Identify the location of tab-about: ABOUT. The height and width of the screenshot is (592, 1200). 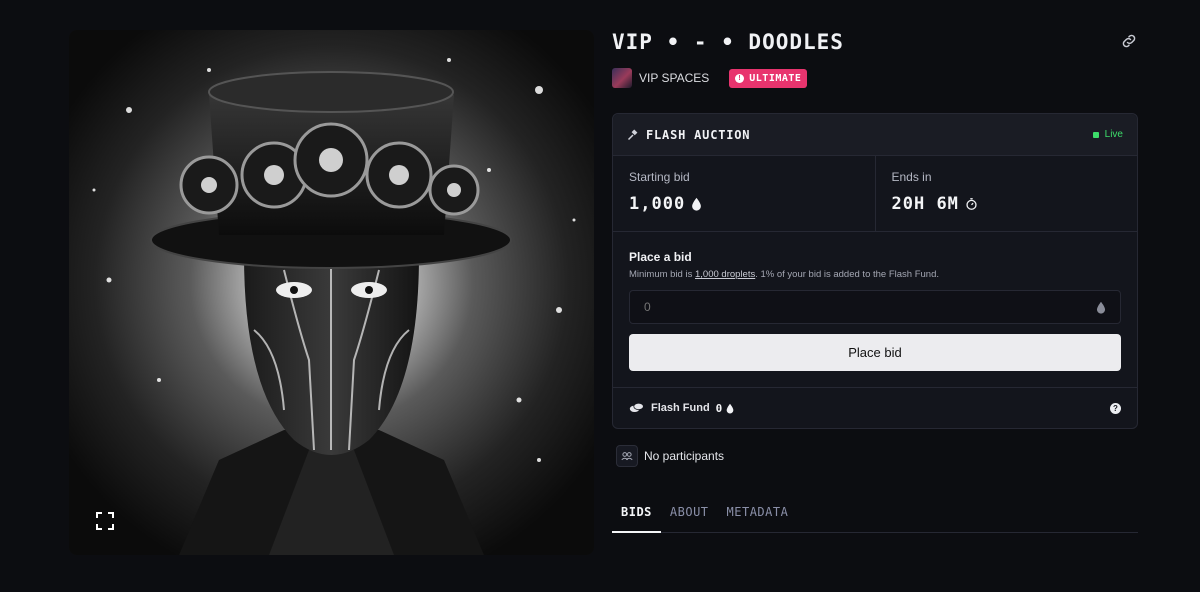
(689, 515).